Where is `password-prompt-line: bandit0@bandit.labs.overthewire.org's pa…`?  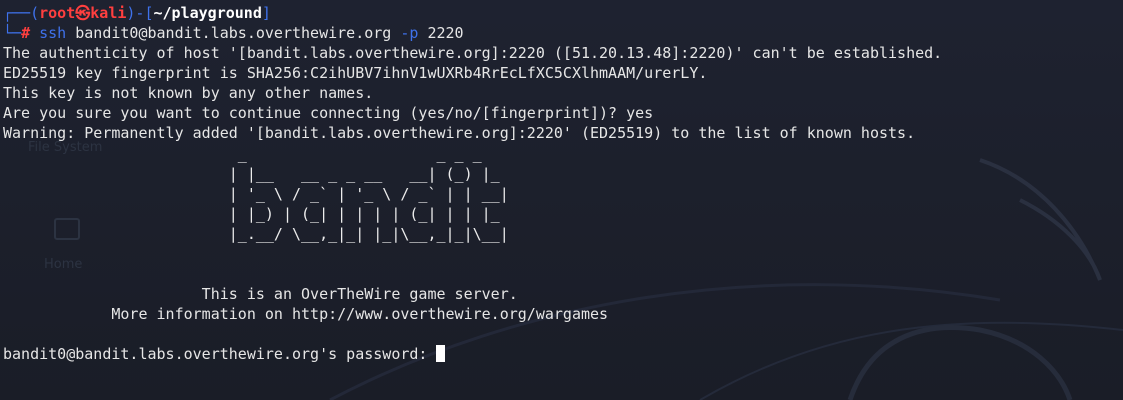 password-prompt-line: bandit0@bandit.labs.overthewire.org's pa… is located at coordinates (563, 354).